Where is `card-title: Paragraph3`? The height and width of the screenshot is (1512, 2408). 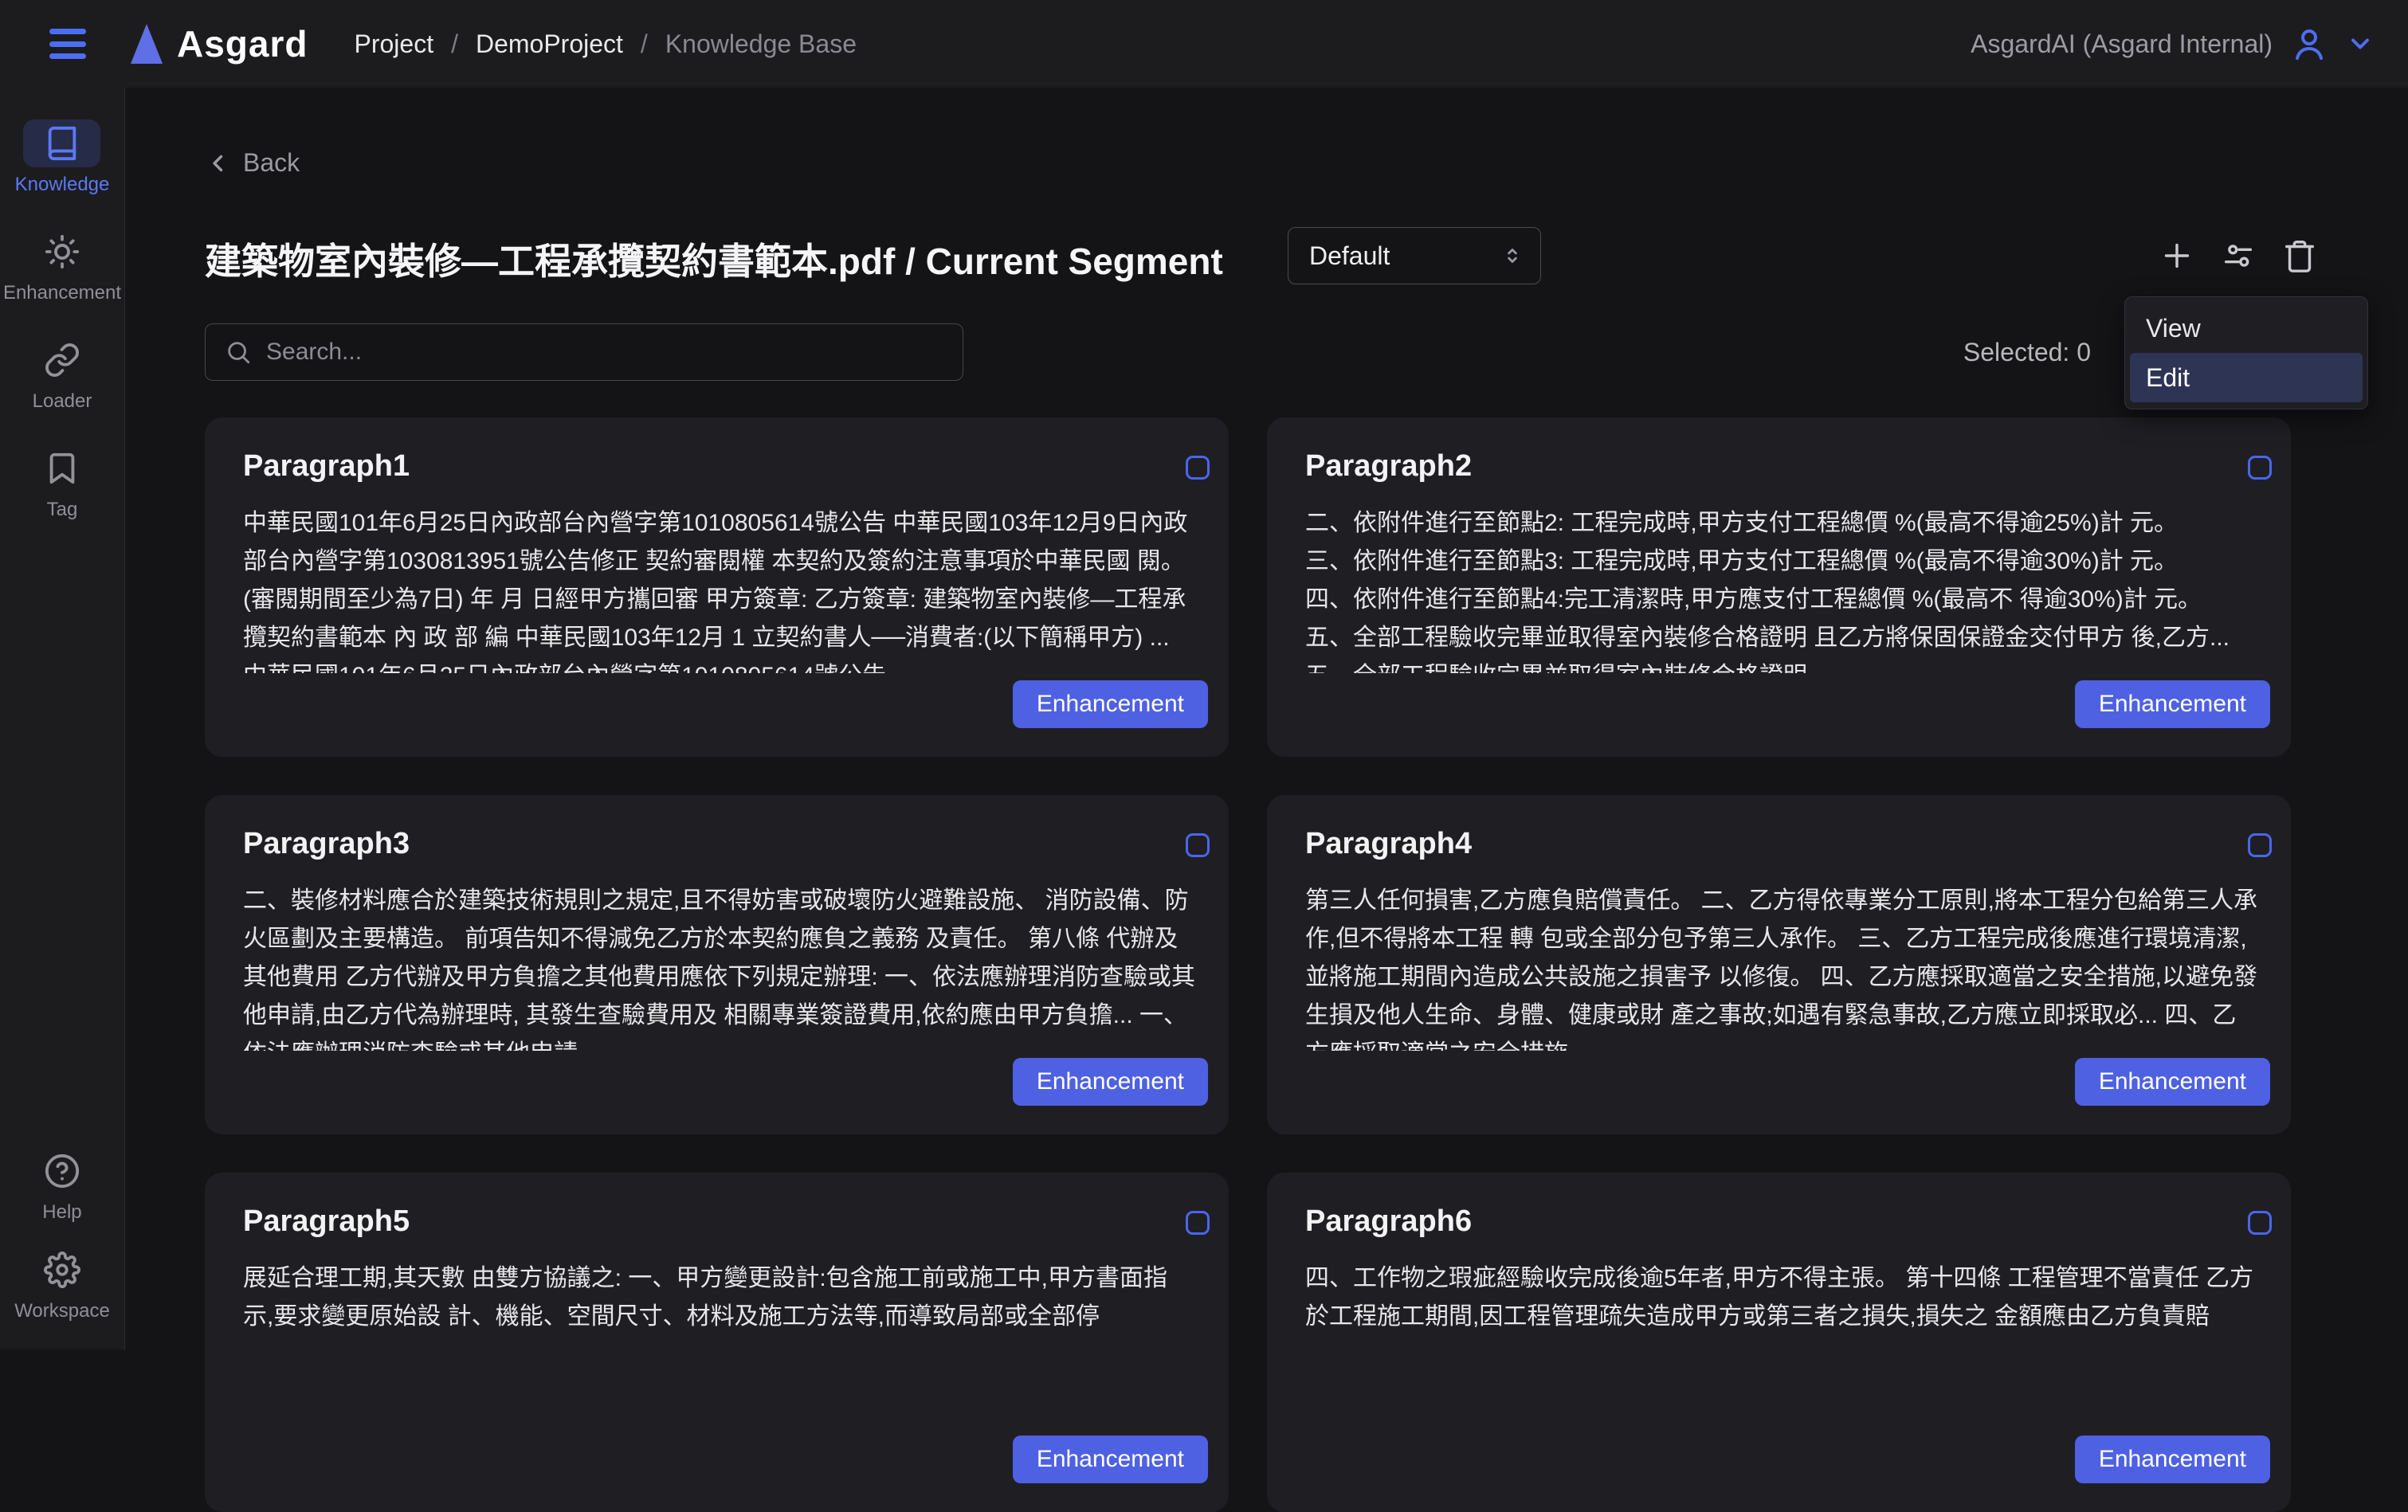
card-title: Paragraph3 is located at coordinates (326, 844).